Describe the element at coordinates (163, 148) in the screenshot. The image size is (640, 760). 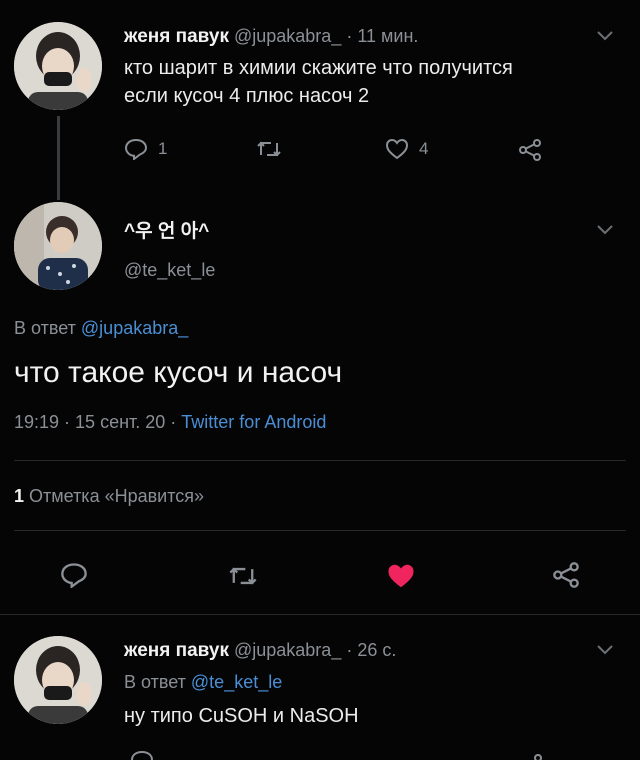
I see `reply-count: 1` at that location.